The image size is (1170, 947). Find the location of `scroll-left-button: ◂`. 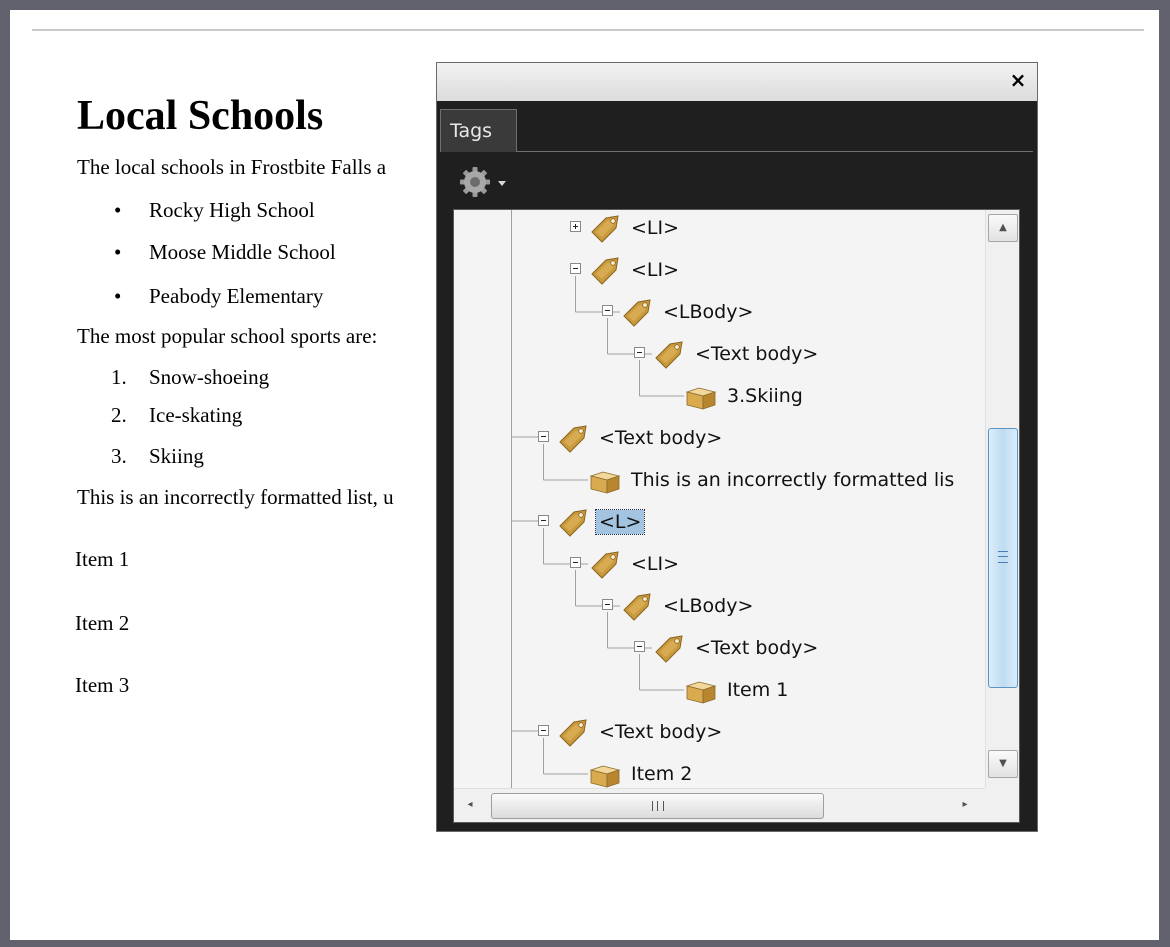

scroll-left-button: ◂ is located at coordinates (470, 805).